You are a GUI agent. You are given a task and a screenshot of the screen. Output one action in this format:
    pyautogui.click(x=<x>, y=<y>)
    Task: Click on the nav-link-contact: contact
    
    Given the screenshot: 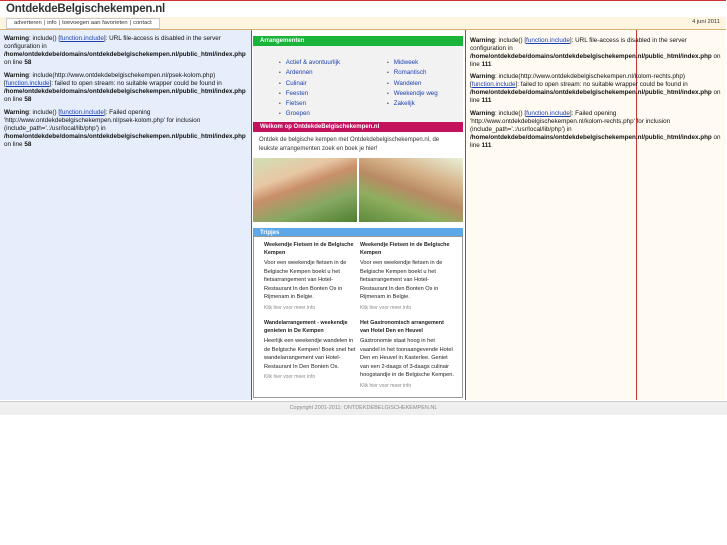 What is the action you would take?
    pyautogui.click(x=142, y=23)
    